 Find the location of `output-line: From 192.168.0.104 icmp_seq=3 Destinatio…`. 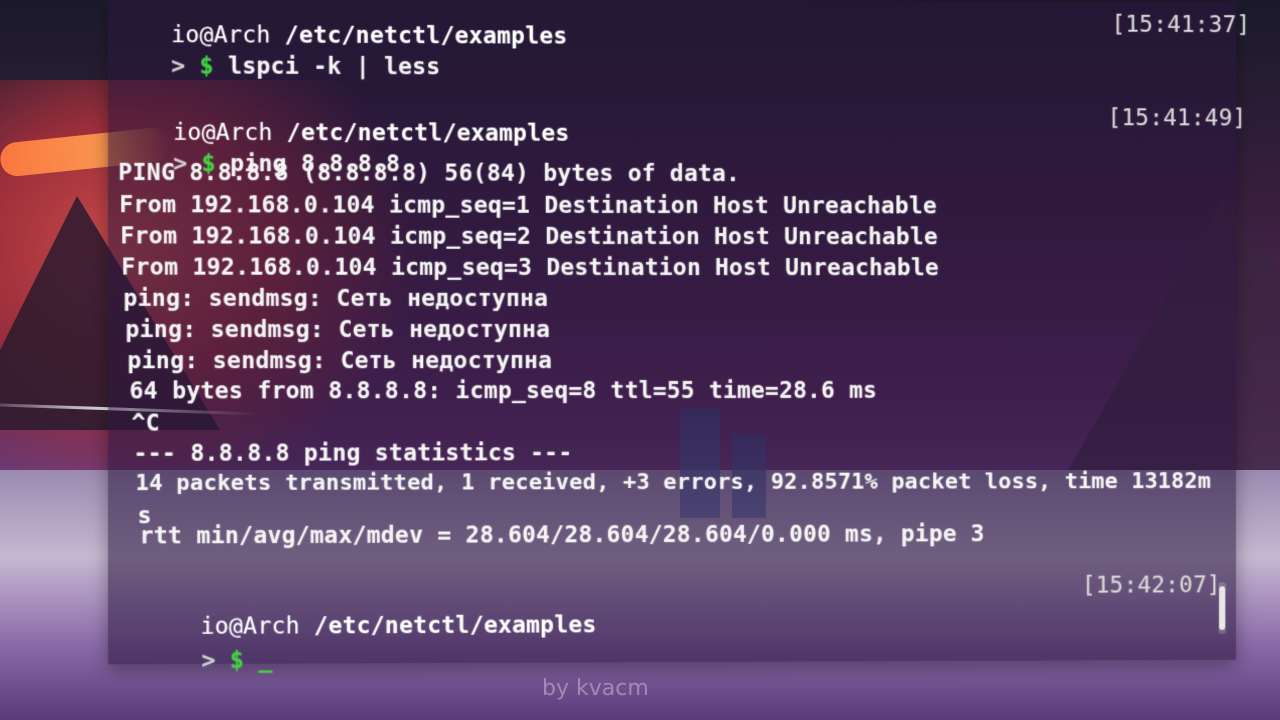

output-line: From 192.168.0.104 icmp_seq=3 Destinatio… is located at coordinates (530, 268).